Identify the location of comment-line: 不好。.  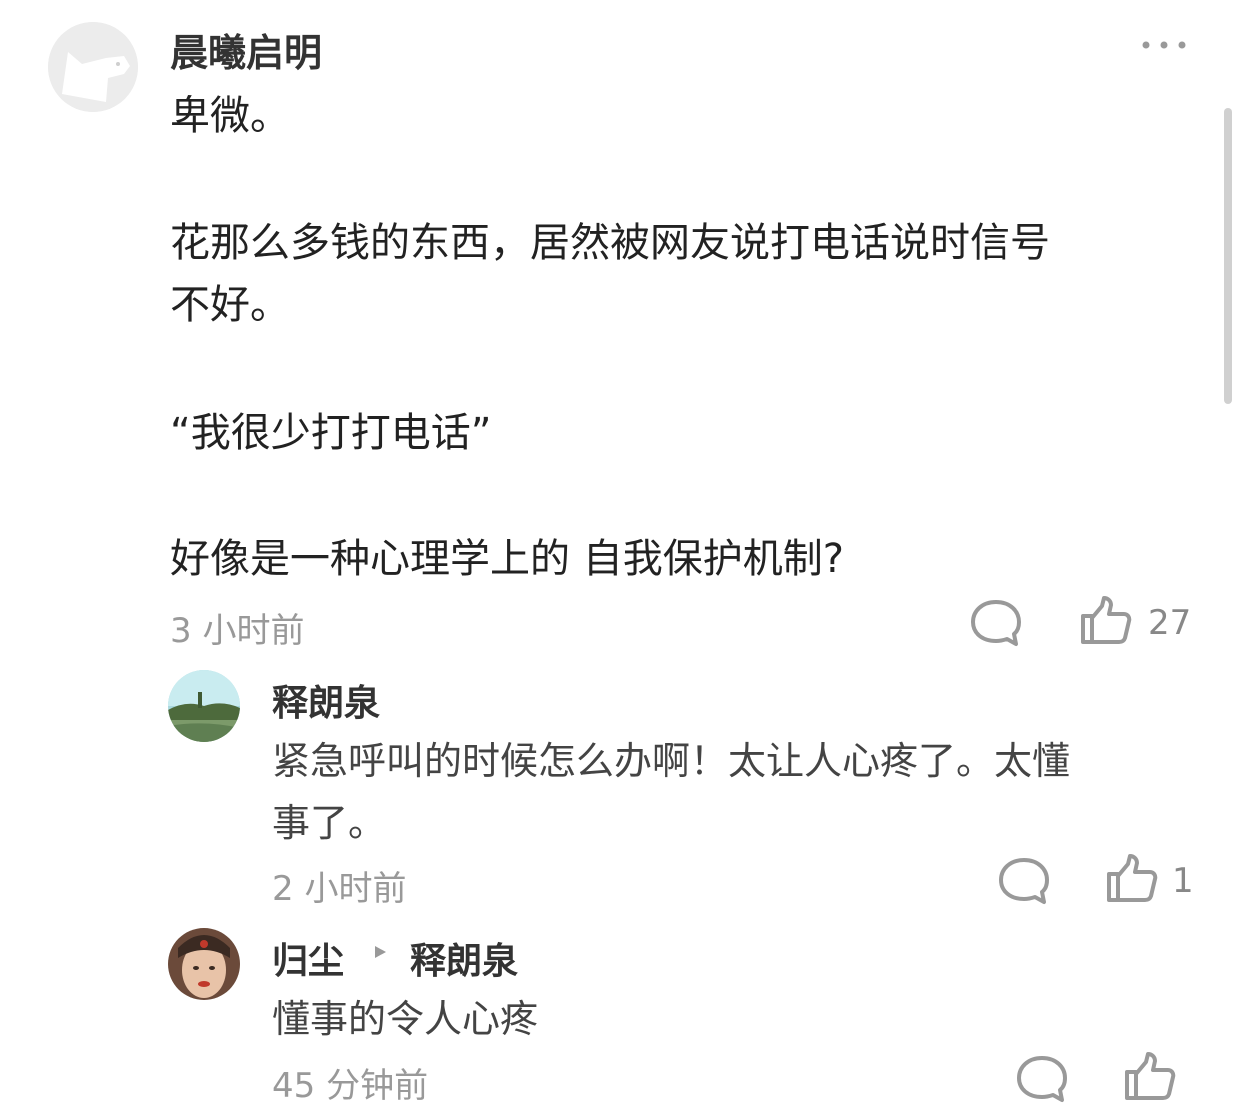
(230, 305).